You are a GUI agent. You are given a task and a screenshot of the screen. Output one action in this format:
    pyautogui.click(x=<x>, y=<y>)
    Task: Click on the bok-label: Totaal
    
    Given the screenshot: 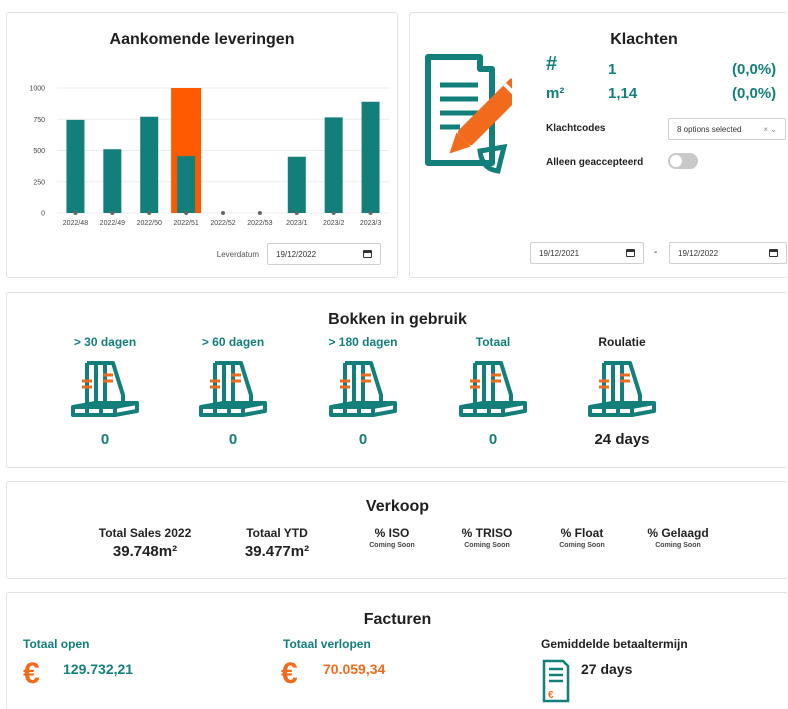 What is the action you would take?
    pyautogui.click(x=493, y=342)
    